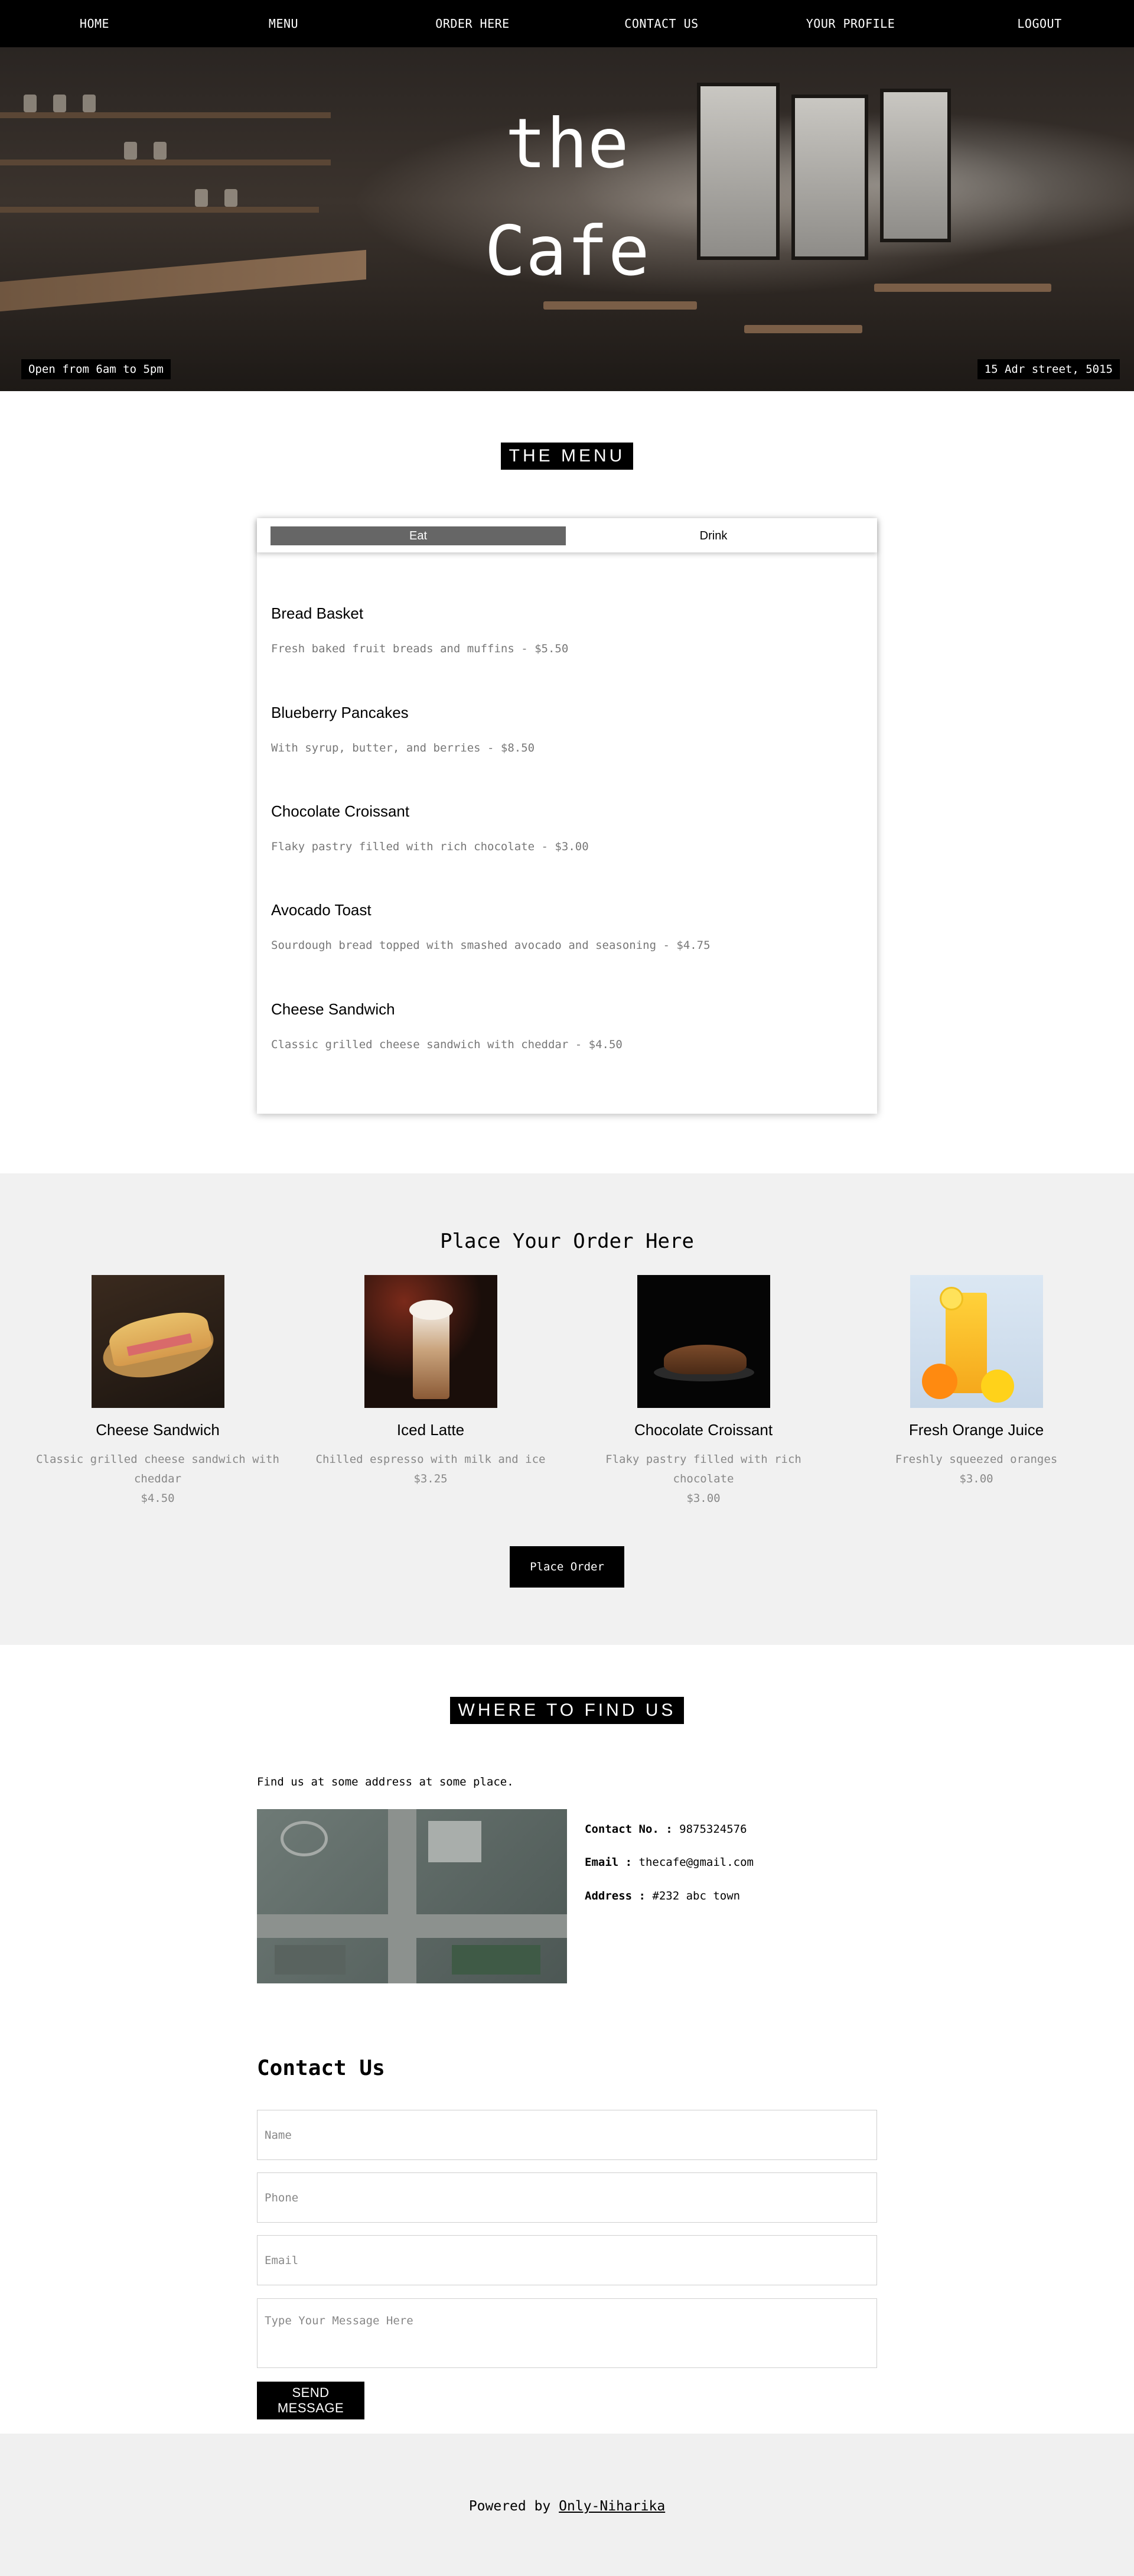  What do you see at coordinates (976, 1430) in the screenshot?
I see `product-name: Fresh Orange Juice` at bounding box center [976, 1430].